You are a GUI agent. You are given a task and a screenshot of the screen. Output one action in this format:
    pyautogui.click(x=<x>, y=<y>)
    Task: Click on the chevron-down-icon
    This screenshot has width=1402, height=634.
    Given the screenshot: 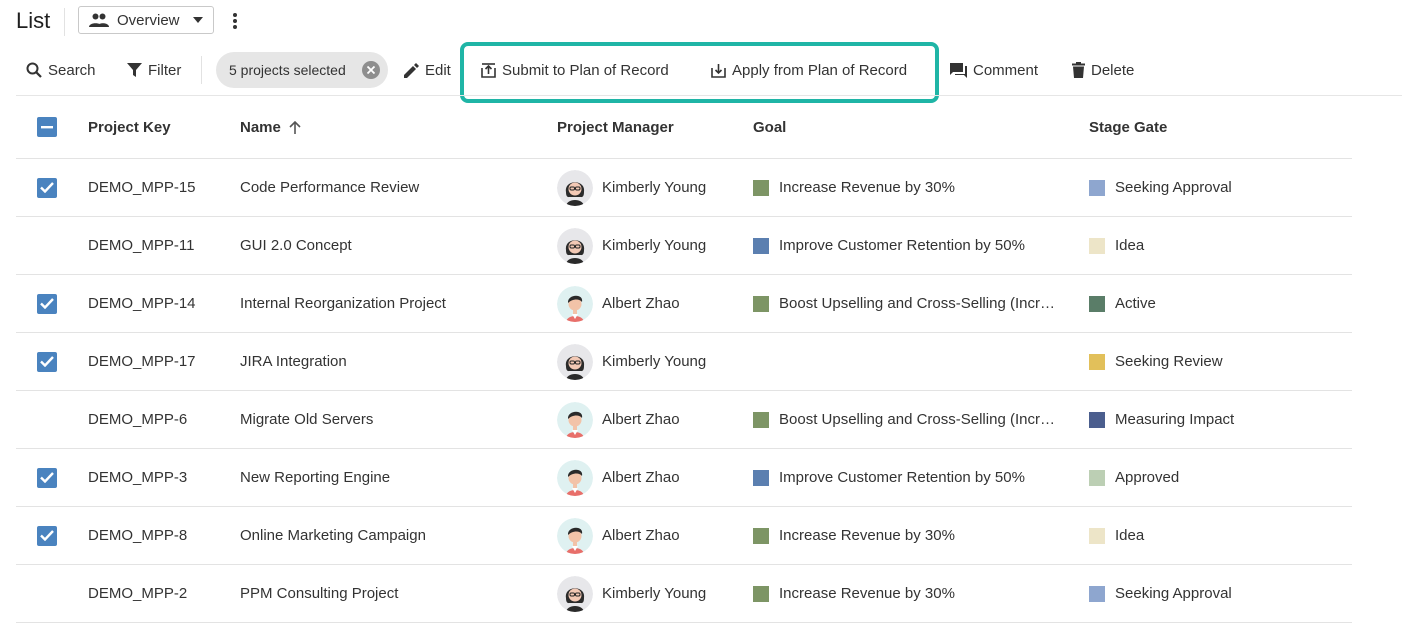 What is the action you would take?
    pyautogui.click(x=198, y=20)
    